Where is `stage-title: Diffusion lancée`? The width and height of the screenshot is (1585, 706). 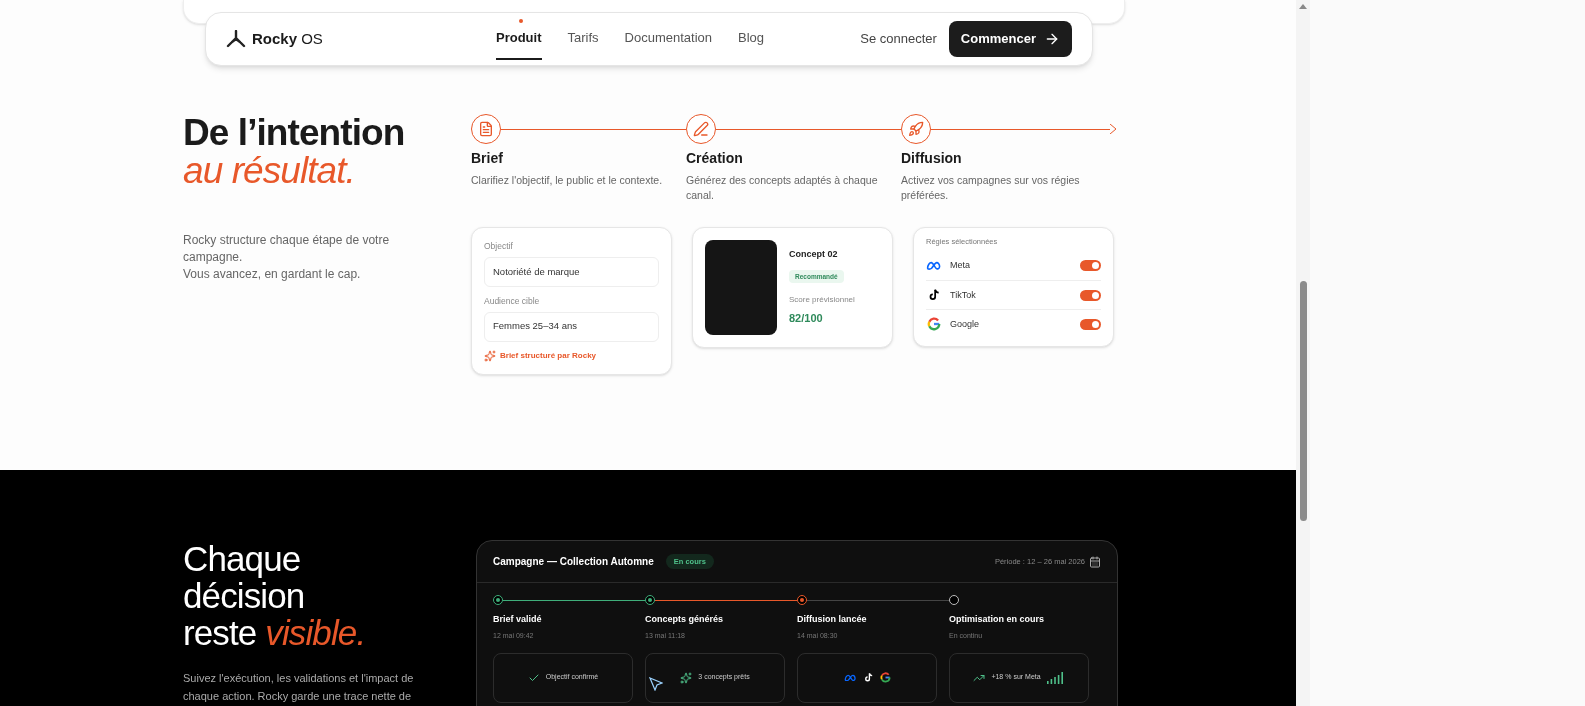
stage-title: Diffusion lancée is located at coordinates (832, 619).